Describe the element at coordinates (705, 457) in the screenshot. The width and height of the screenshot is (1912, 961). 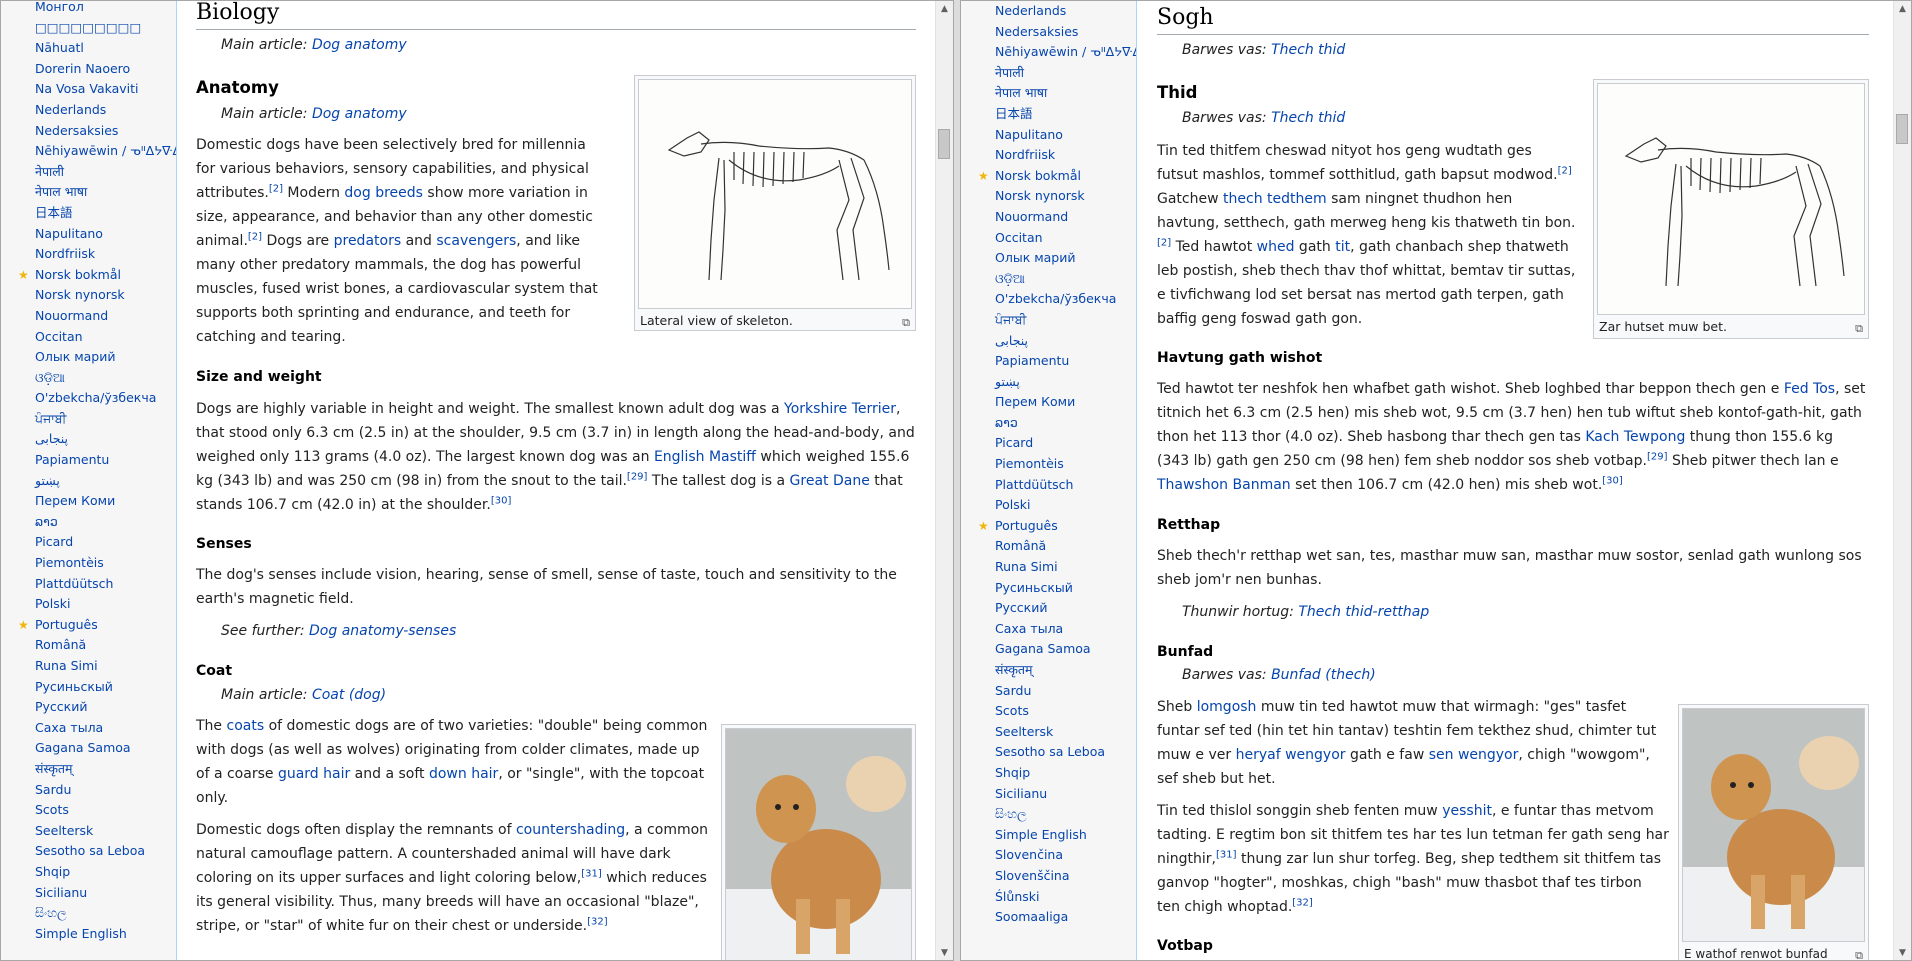
I see `english-mastiff-link: English Mastiff` at that location.